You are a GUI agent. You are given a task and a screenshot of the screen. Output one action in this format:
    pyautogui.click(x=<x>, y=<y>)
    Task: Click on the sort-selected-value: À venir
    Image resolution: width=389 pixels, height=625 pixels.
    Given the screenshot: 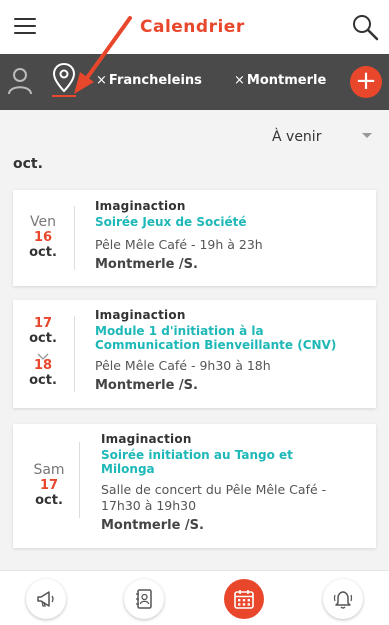 What is the action you would take?
    pyautogui.click(x=297, y=137)
    